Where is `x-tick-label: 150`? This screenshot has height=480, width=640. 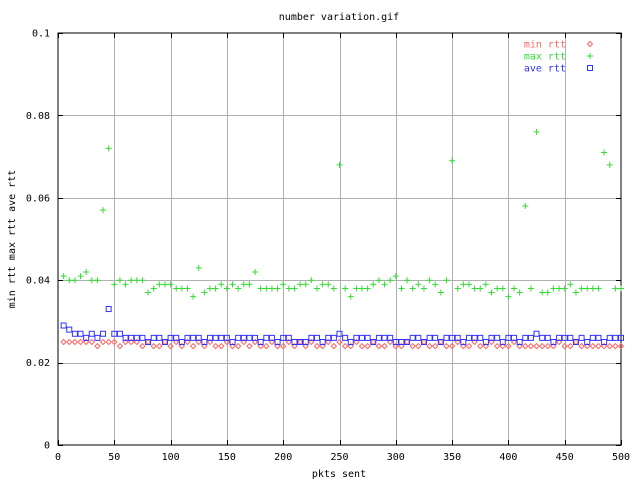
x-tick-label: 150 is located at coordinates (227, 457).